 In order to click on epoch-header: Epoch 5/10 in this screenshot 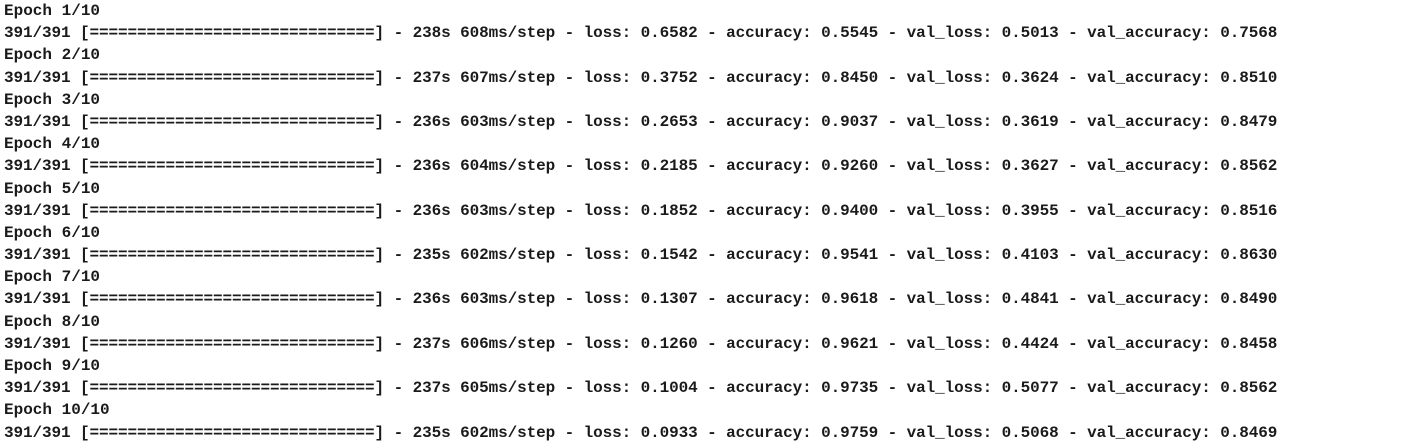, I will do `click(52, 188)`.